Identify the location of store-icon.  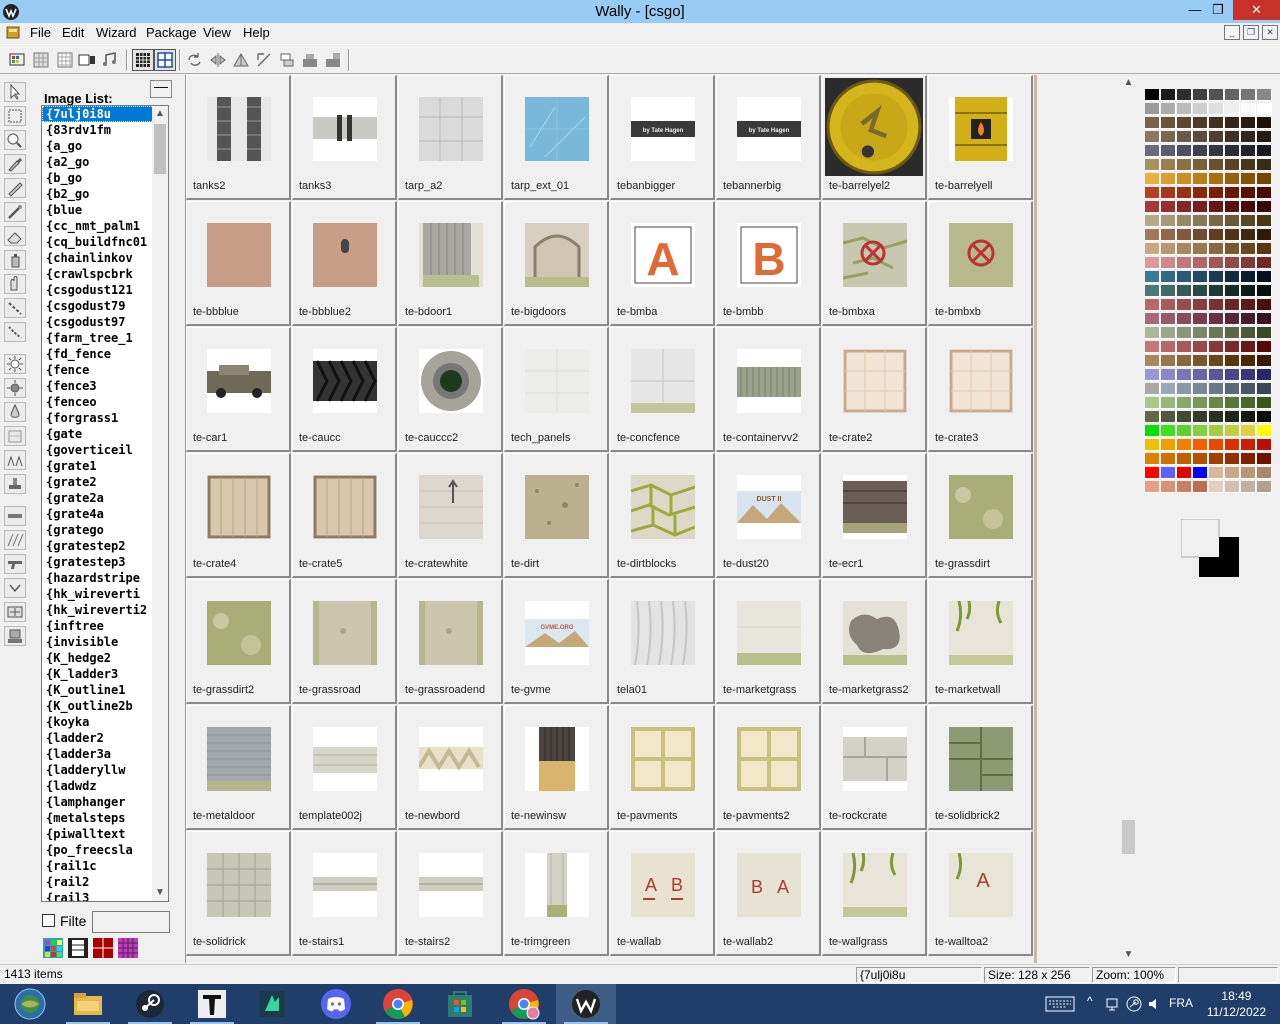
(460, 1004).